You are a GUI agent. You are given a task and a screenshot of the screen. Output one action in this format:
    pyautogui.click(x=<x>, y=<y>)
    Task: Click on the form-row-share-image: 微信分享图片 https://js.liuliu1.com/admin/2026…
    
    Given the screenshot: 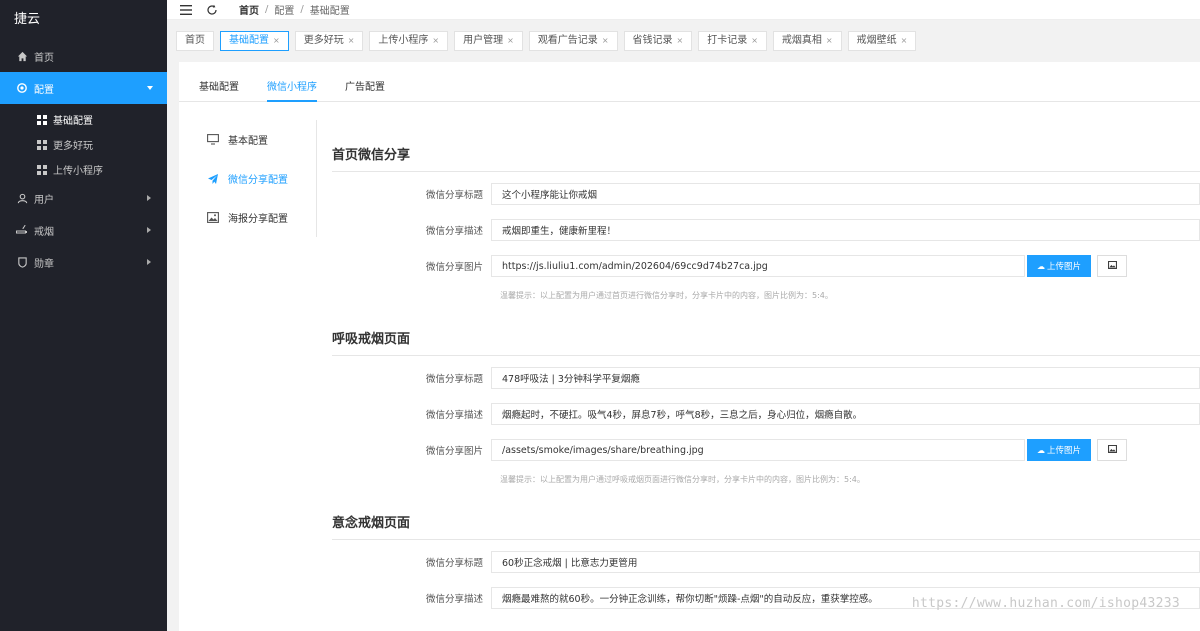 What is the action you would take?
    pyautogui.click(x=766, y=266)
    